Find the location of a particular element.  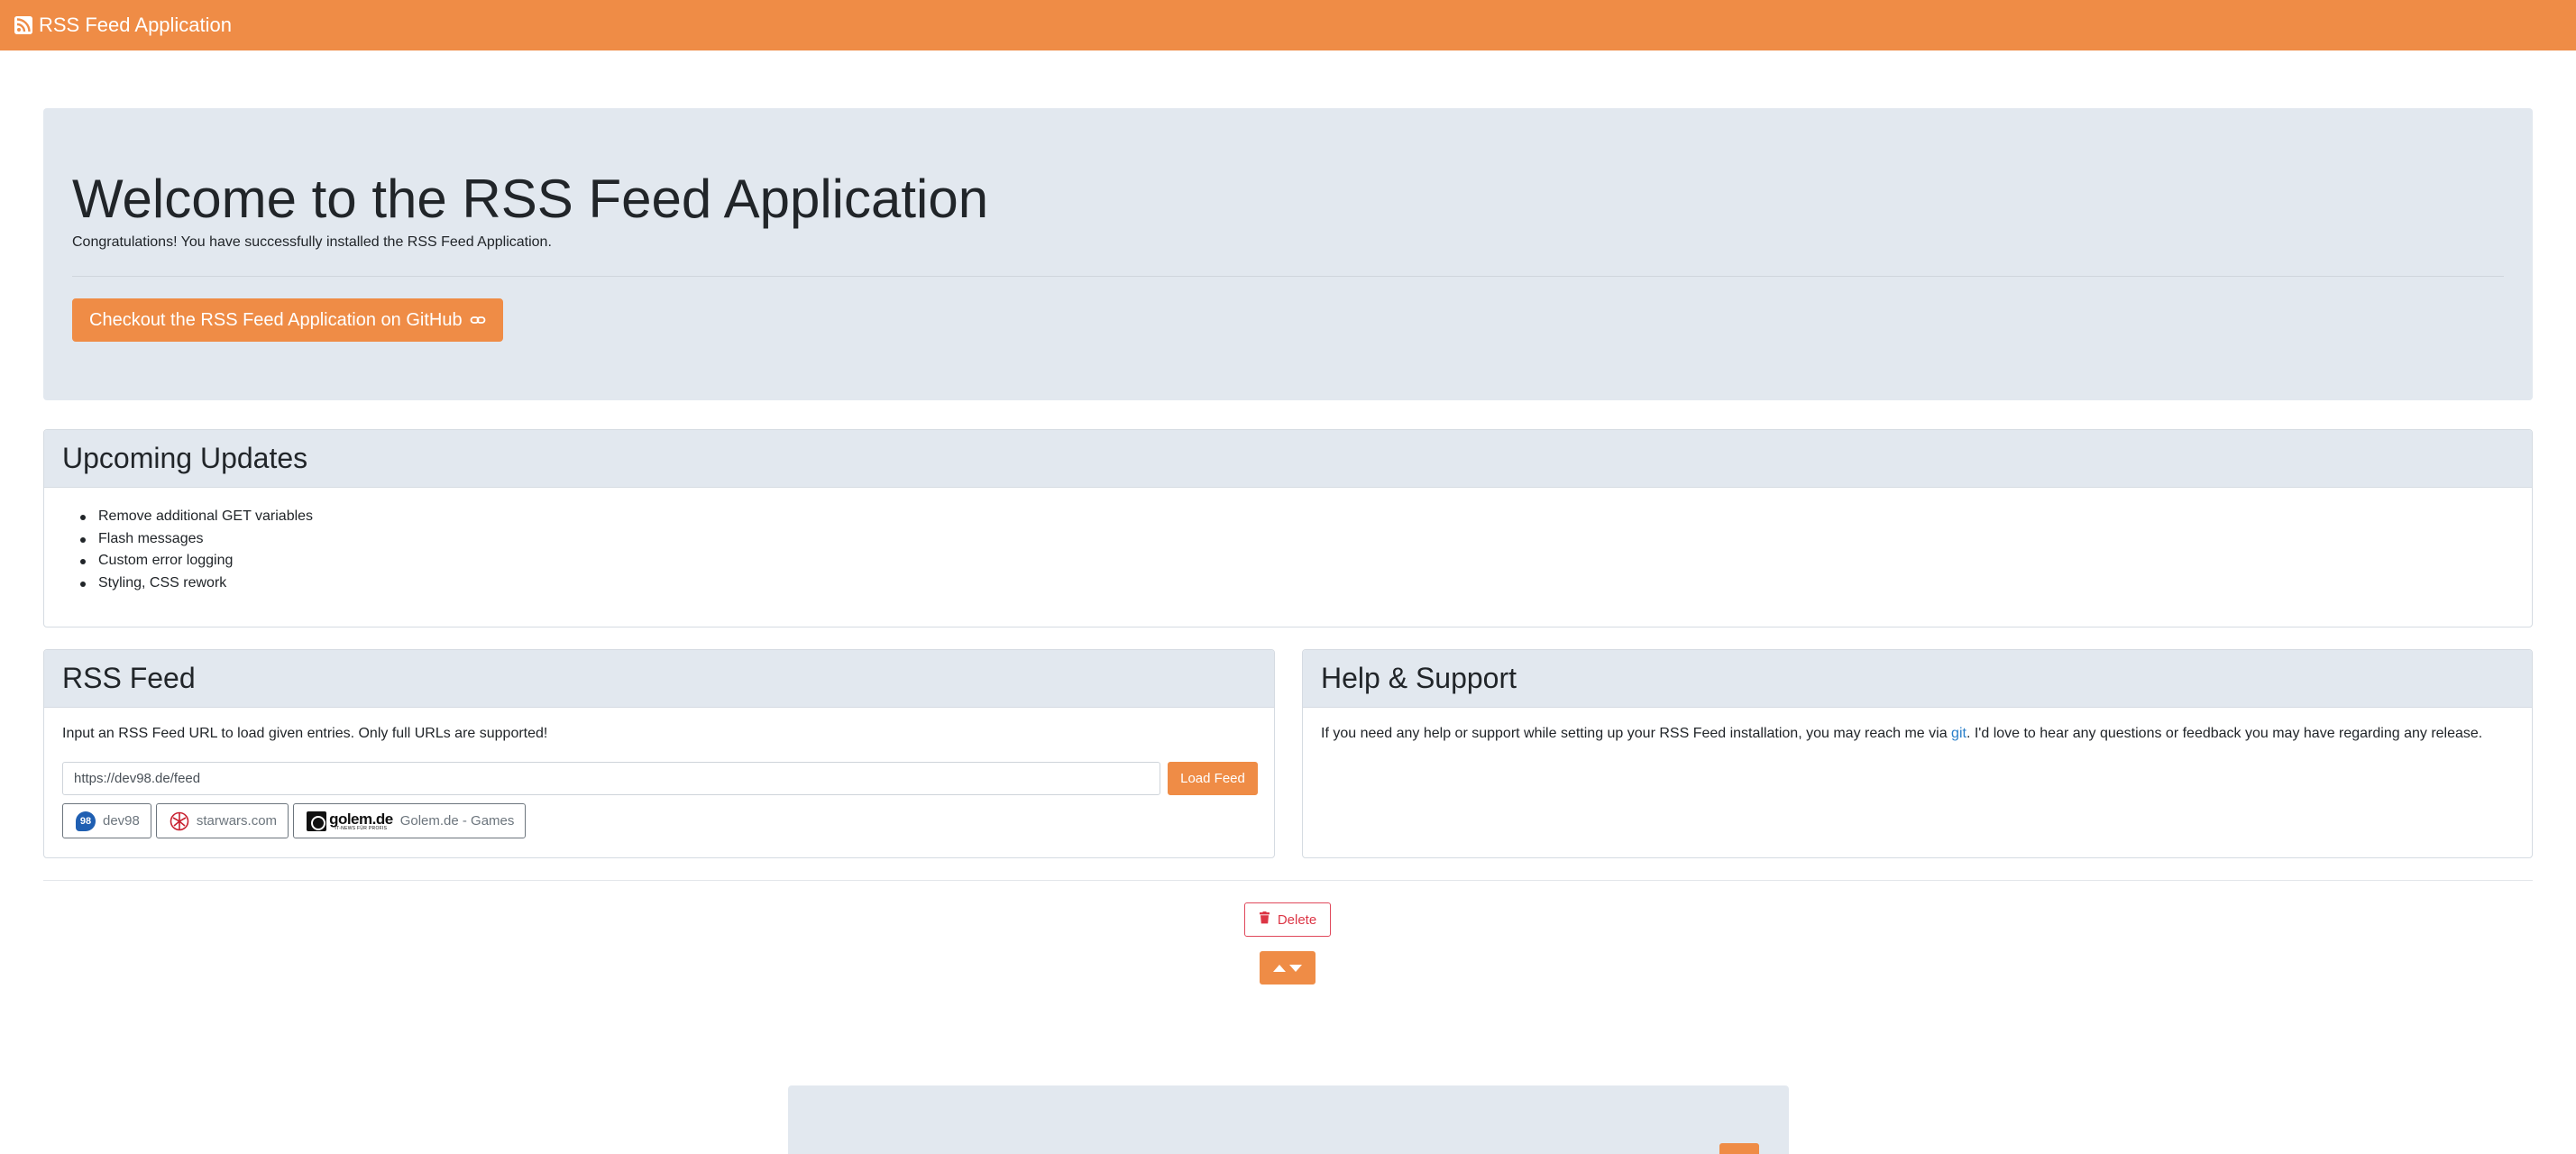

dev98-logo-icon: 98 is located at coordinates (86, 821).